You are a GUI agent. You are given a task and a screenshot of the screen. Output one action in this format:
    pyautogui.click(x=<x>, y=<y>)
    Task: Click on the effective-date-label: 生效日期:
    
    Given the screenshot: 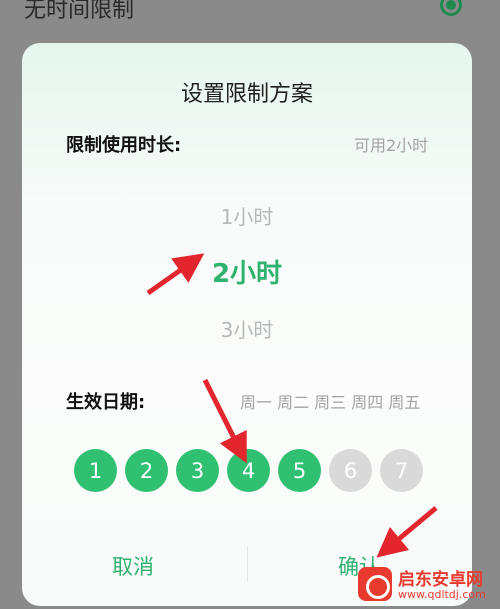 What is the action you would take?
    pyautogui.click(x=106, y=402)
    